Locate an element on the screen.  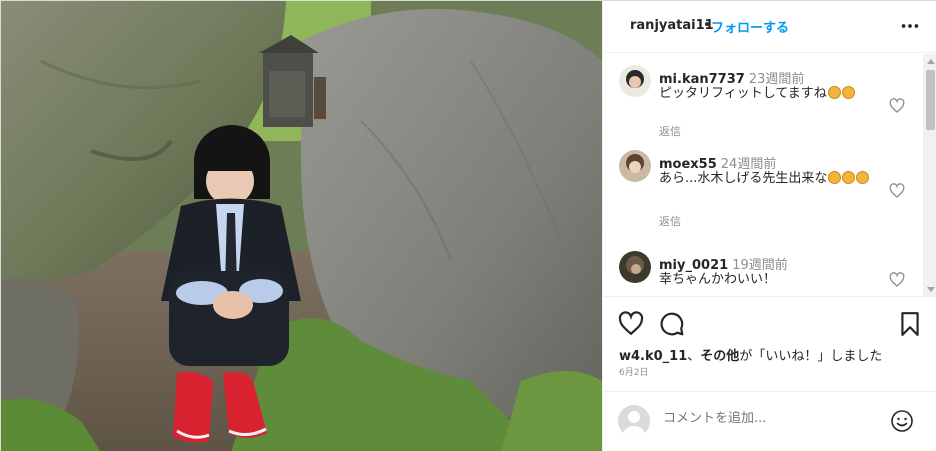
comment-text: ピッタリフィットしてますね is located at coordinates (778, 94).